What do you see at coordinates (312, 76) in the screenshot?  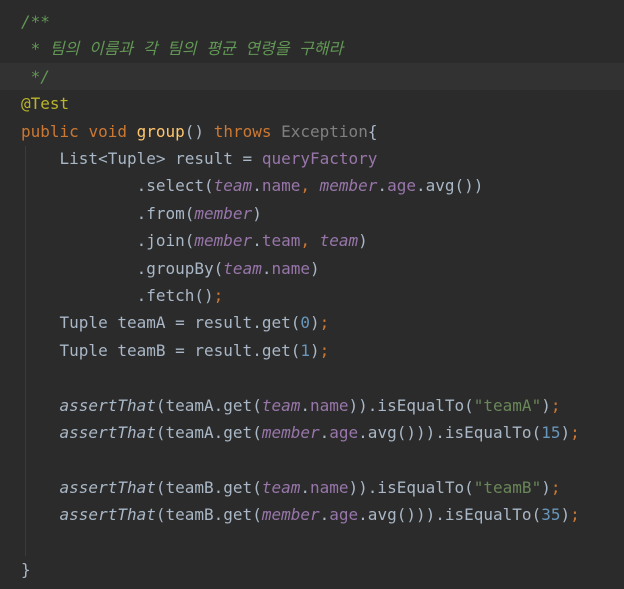 I see `current-code-line: */` at bounding box center [312, 76].